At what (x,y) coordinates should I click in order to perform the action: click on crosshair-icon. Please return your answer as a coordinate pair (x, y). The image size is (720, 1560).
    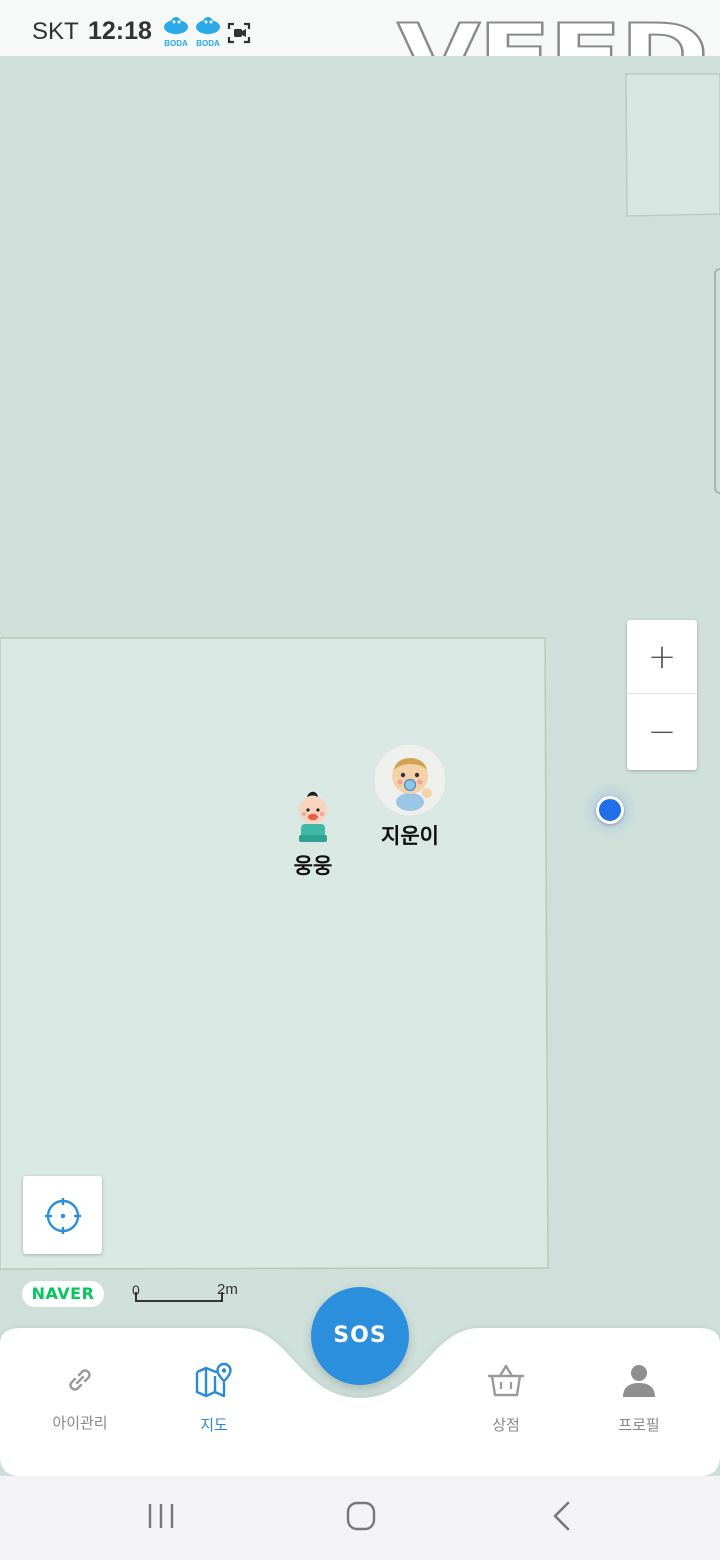
    Looking at the image, I should click on (63, 1216).